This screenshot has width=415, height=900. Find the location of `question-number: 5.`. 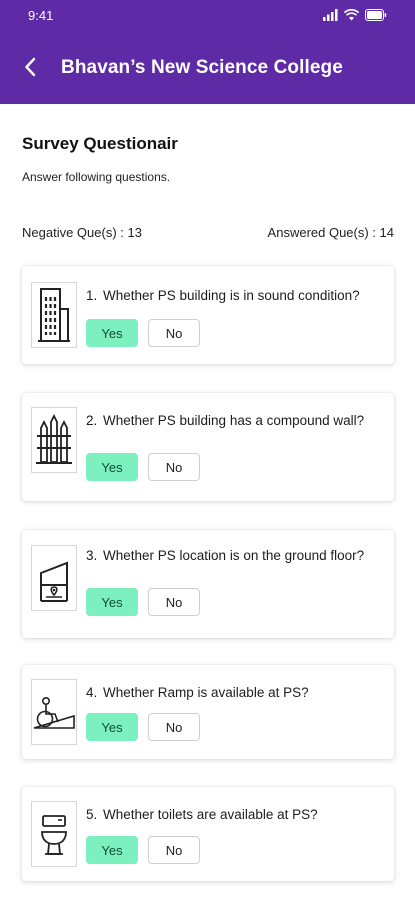

question-number: 5. is located at coordinates (92, 814).